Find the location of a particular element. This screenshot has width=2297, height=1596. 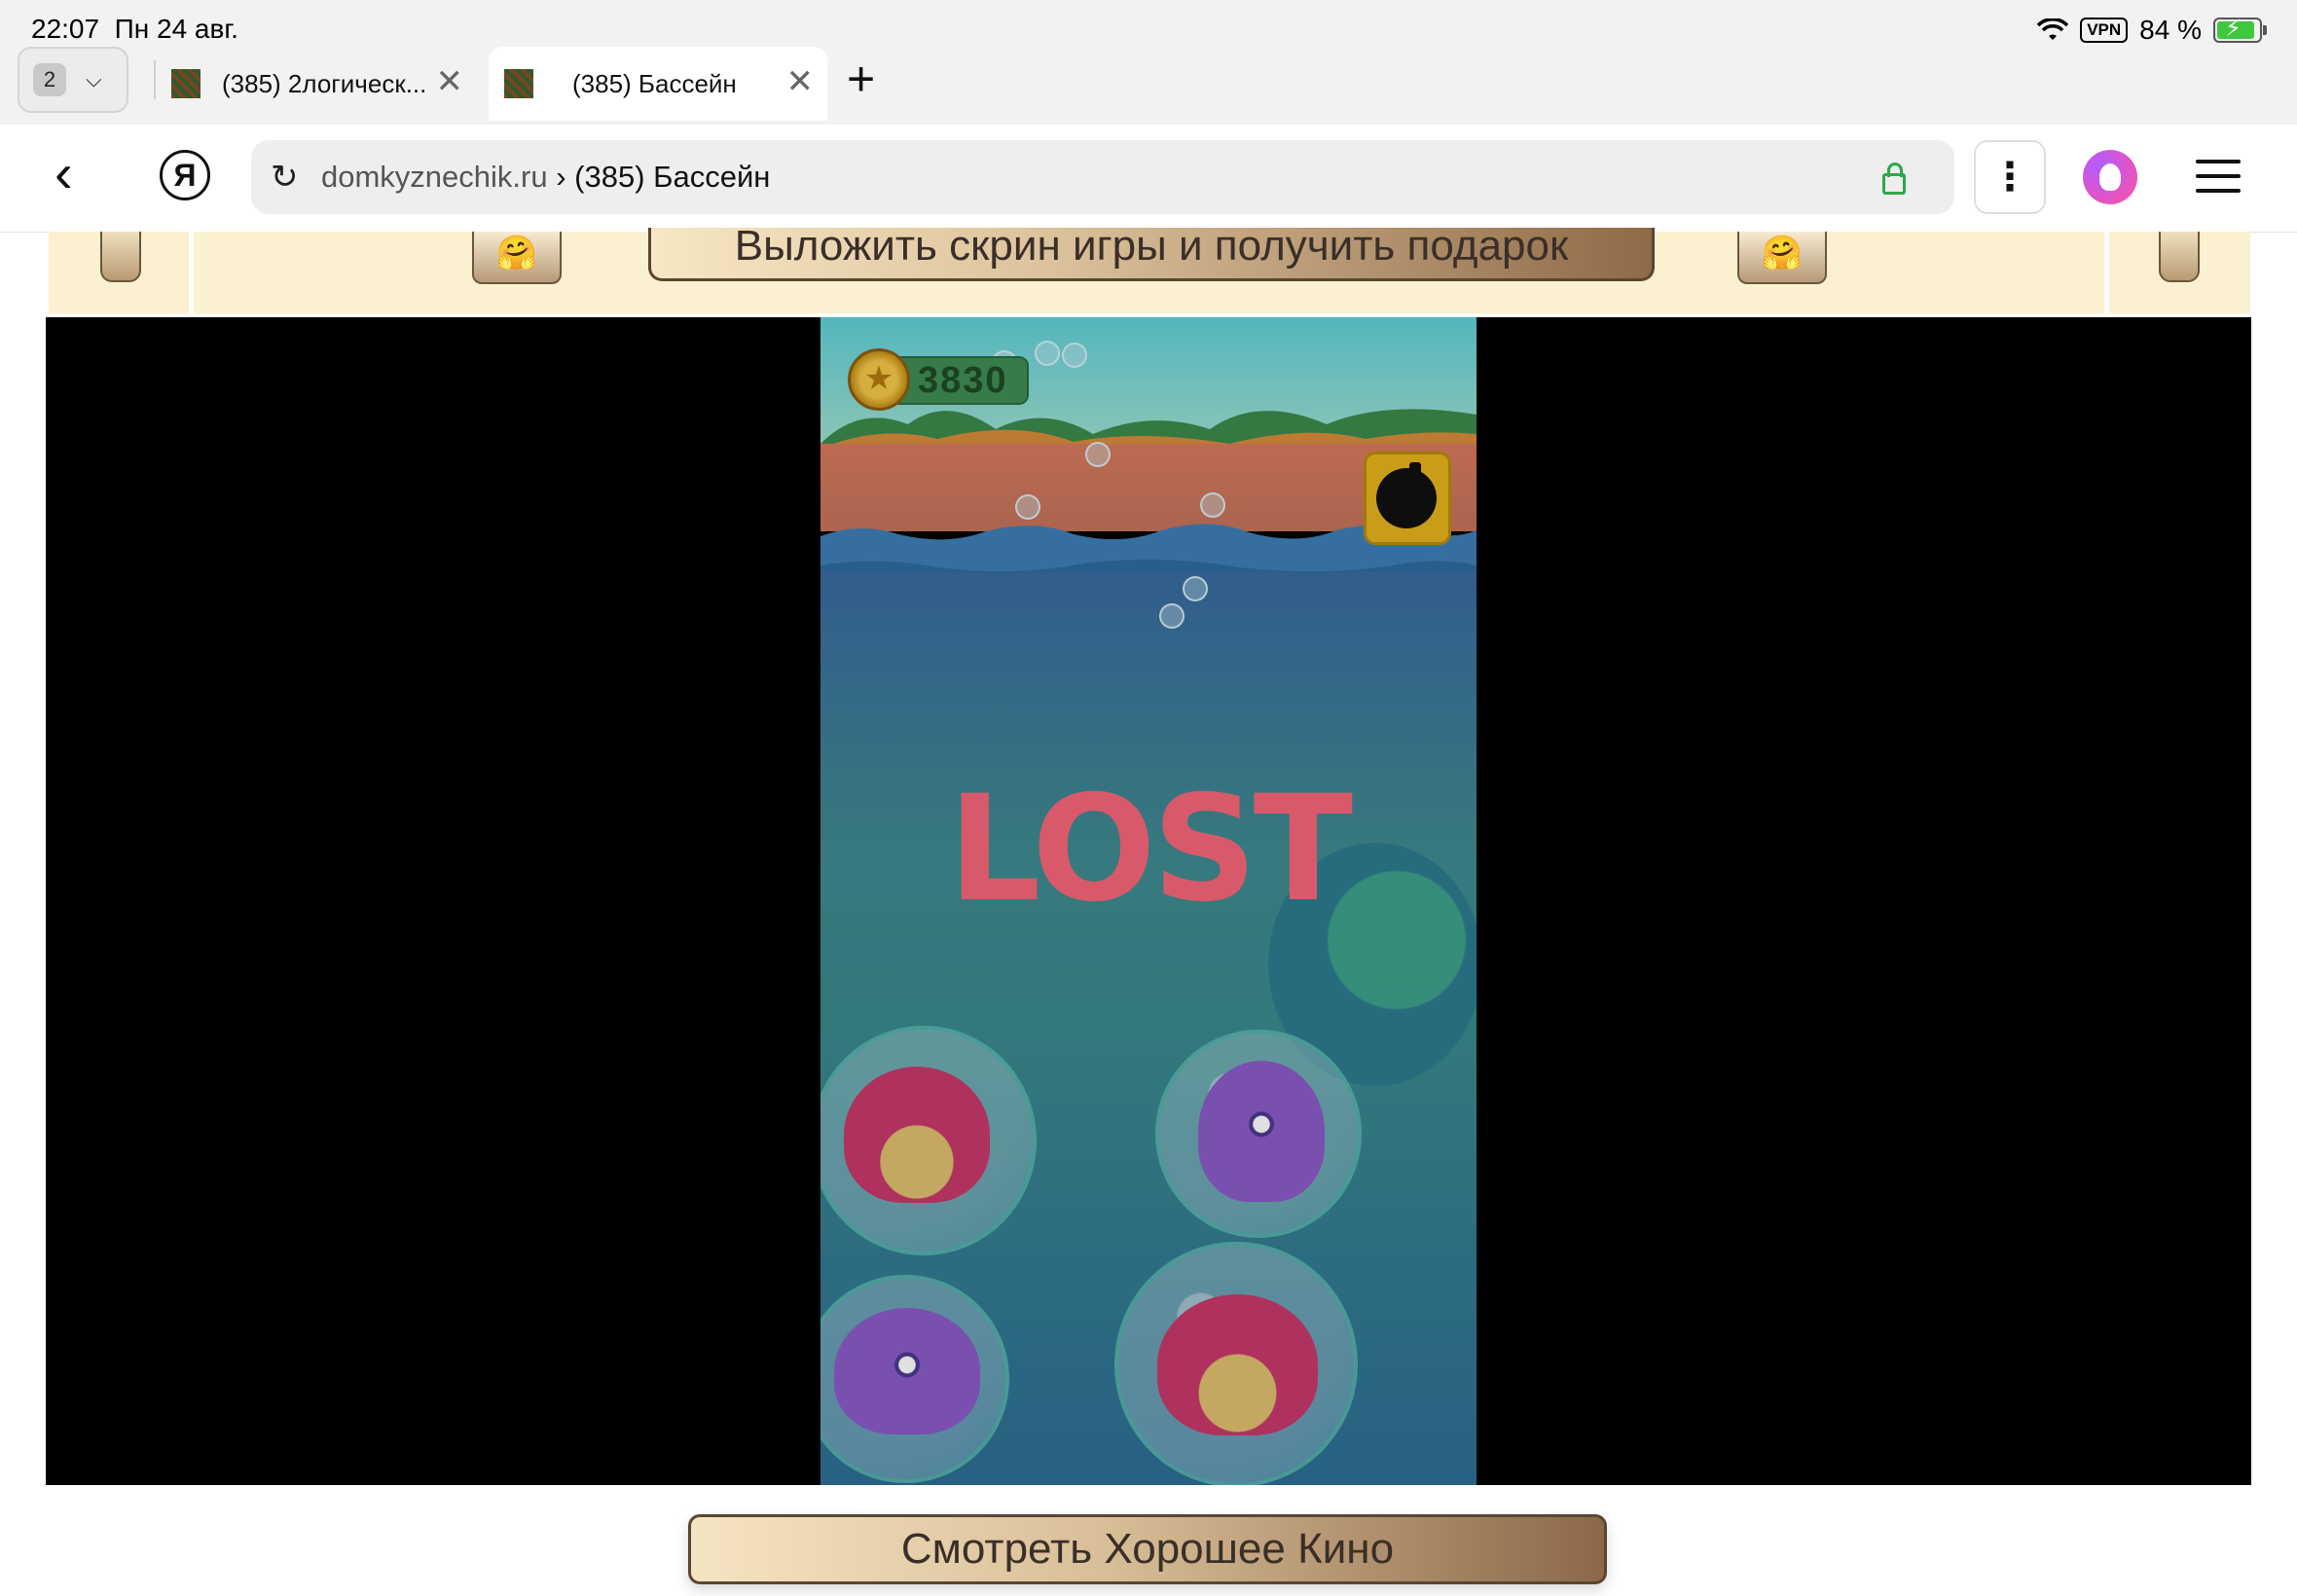

watch-movie-button: Смотреть Хорошее Кино is located at coordinates (1147, 1549).